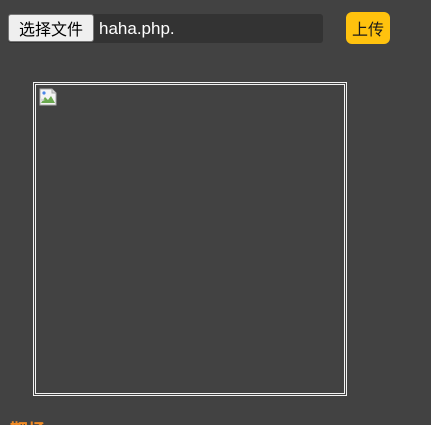 The width and height of the screenshot is (431, 425). What do you see at coordinates (368, 28) in the screenshot?
I see `upload-button: 上传` at bounding box center [368, 28].